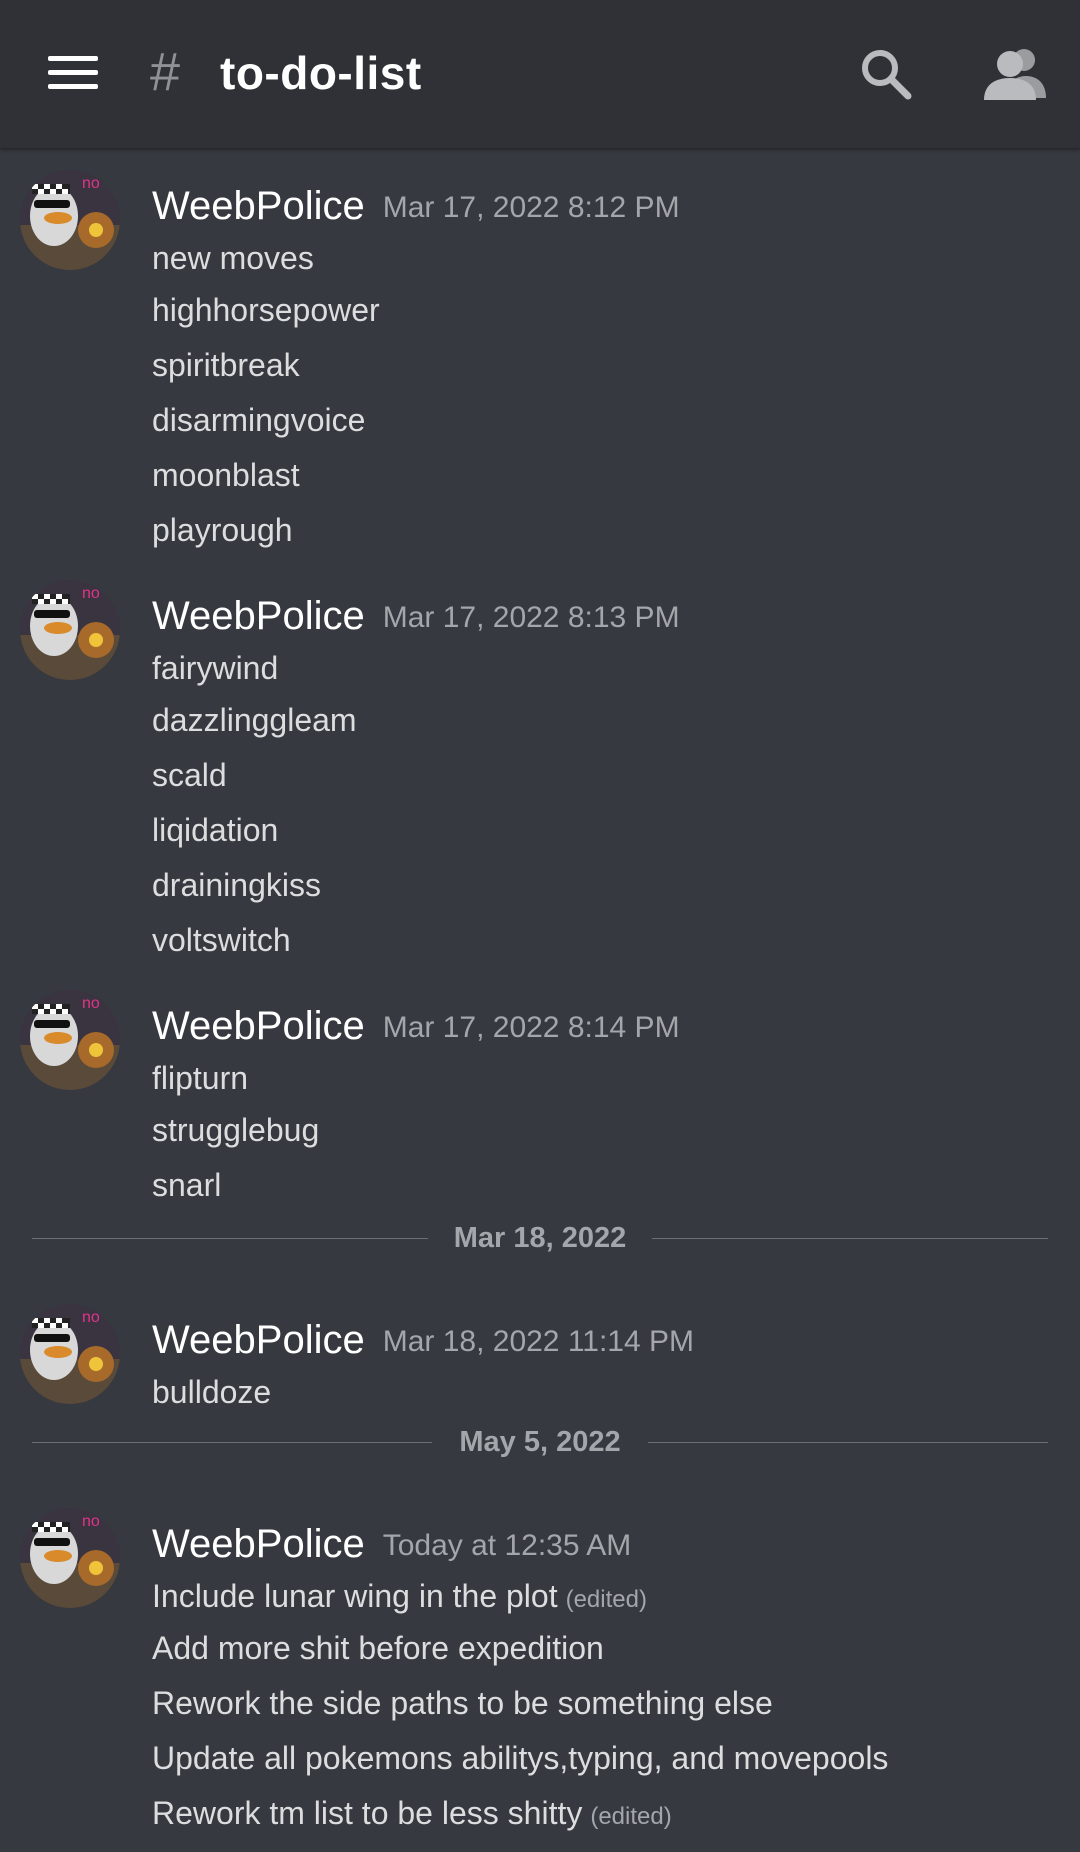 The image size is (1080, 1852). I want to click on message-line: highhorsepower, so click(266, 310).